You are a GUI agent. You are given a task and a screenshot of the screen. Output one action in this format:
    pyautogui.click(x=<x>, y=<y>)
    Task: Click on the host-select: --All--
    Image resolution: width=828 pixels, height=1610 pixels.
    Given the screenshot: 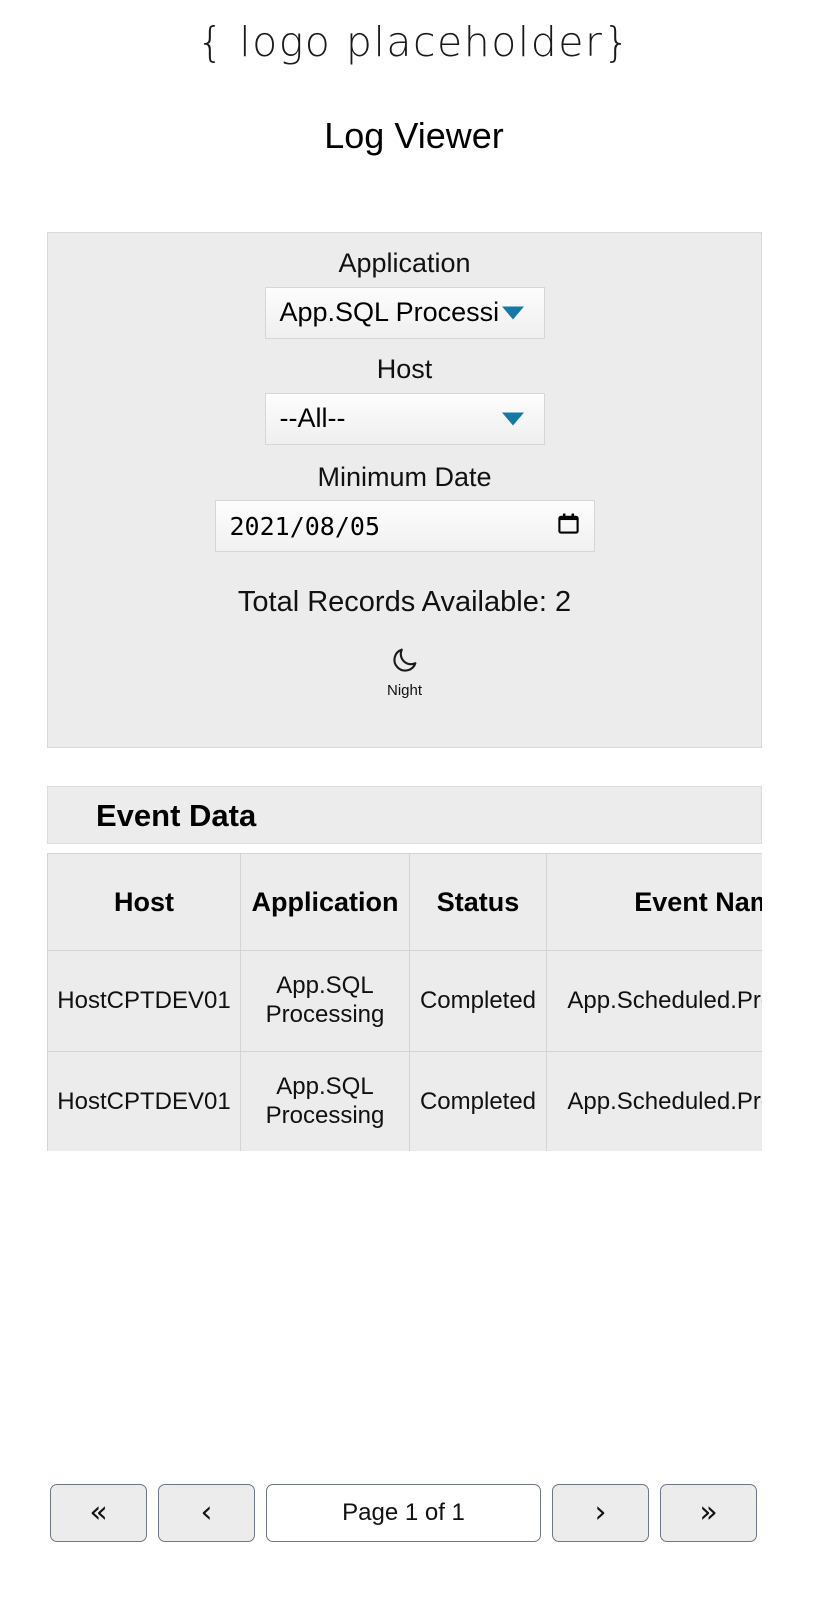 What is the action you would take?
    pyautogui.click(x=404, y=418)
    